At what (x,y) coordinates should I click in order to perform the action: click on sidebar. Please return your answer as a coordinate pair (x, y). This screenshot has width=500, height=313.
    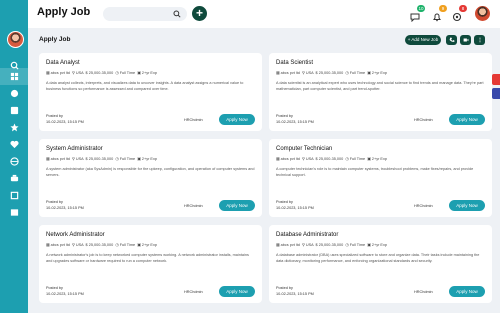
    Looking at the image, I should click on (14, 156).